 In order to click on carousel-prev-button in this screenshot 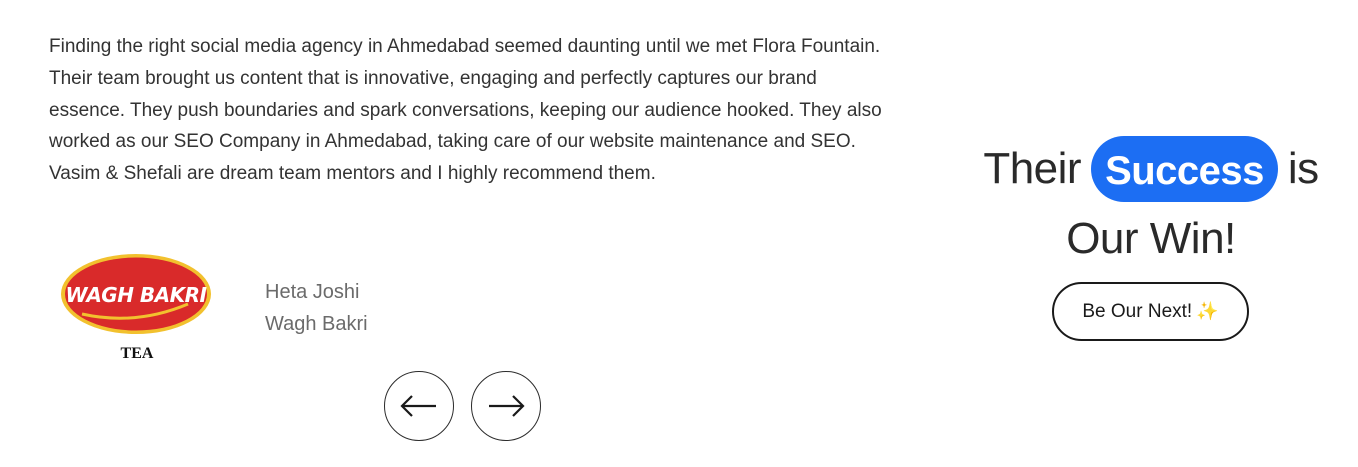, I will do `click(419, 406)`.